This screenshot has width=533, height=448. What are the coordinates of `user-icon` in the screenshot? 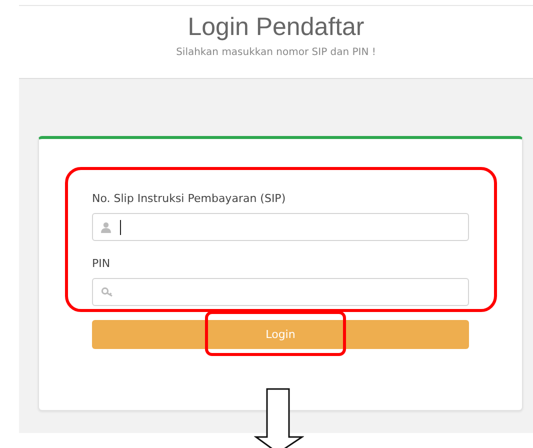 It's located at (106, 227).